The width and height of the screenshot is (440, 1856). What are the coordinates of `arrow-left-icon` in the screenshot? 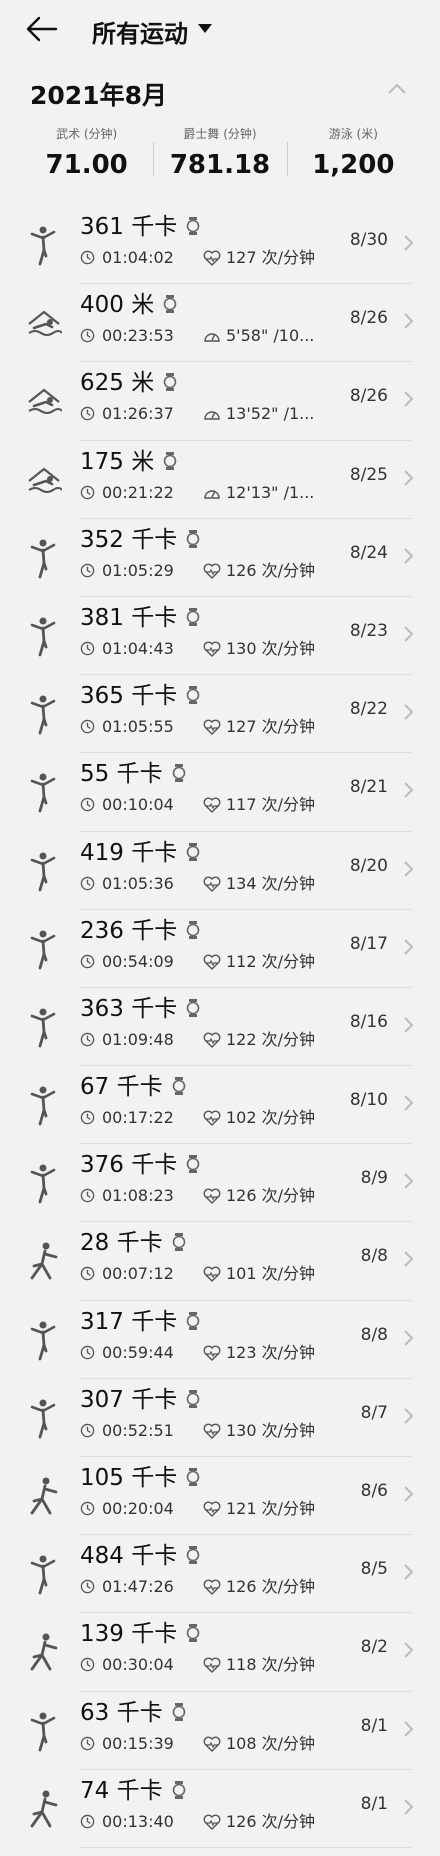 It's located at (42, 29).